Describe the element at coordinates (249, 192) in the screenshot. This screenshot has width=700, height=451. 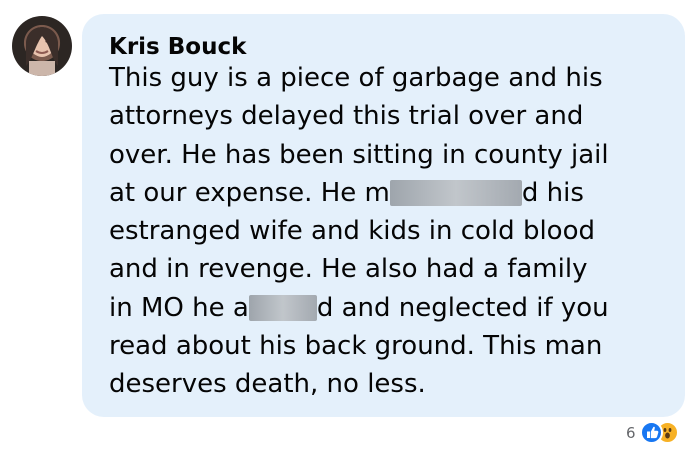
I see `comment-line-4-start: at our expense. He m` at that location.